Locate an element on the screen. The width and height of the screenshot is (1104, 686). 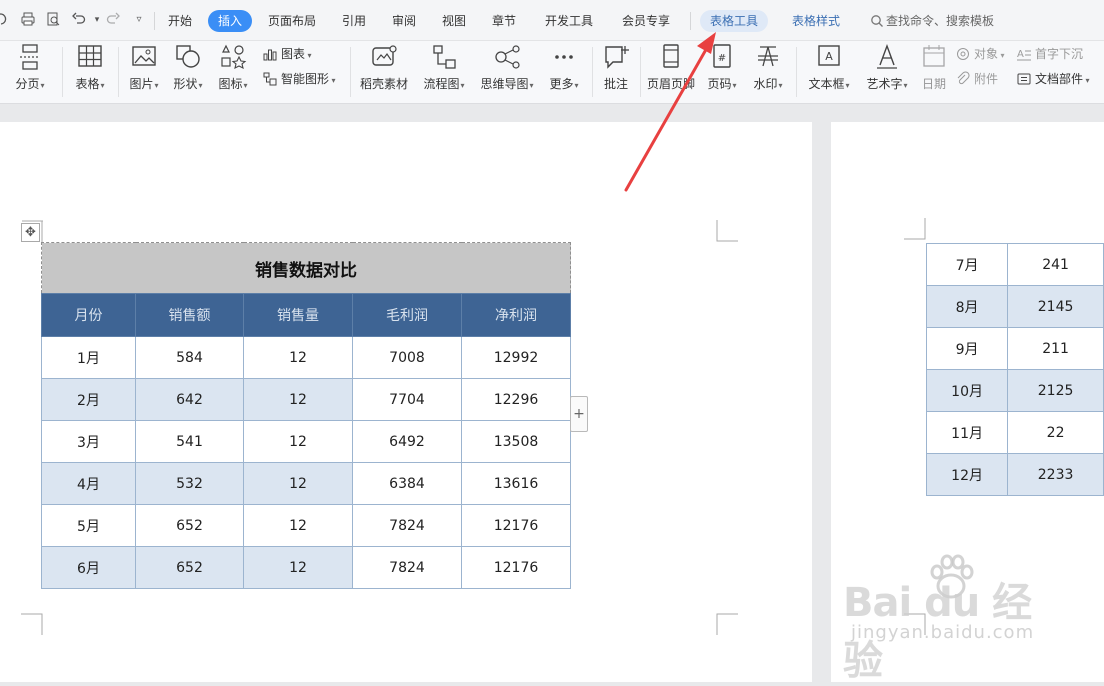
table-row: 4月 532 12 6384 13616 is located at coordinates (306, 483).